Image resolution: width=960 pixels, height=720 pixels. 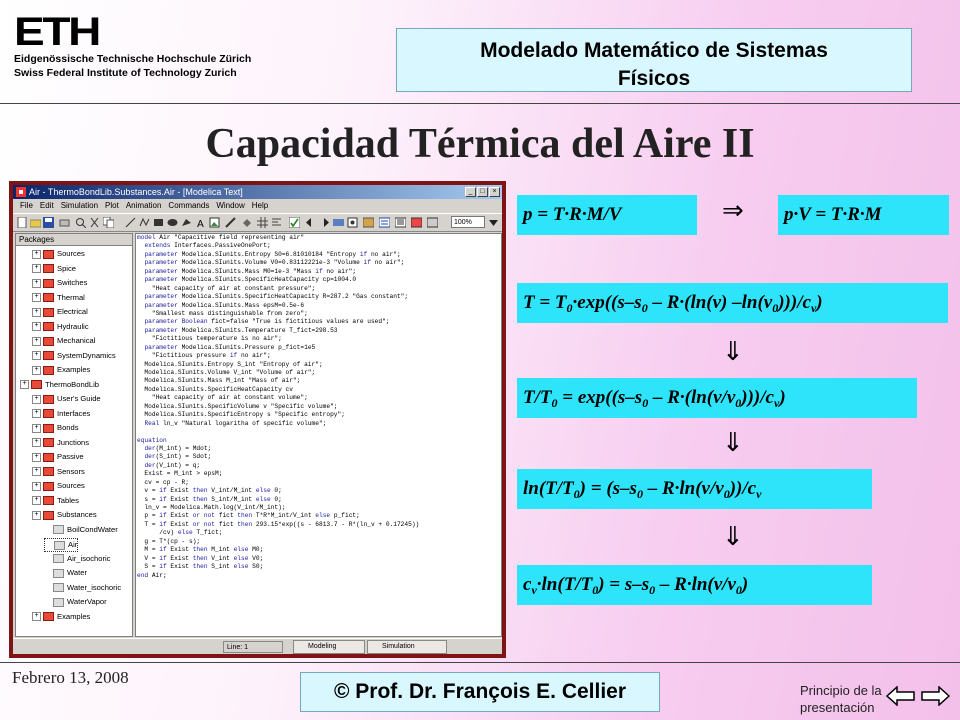 I want to click on tree-item: + Hydraulic, so click(x=60, y=327).